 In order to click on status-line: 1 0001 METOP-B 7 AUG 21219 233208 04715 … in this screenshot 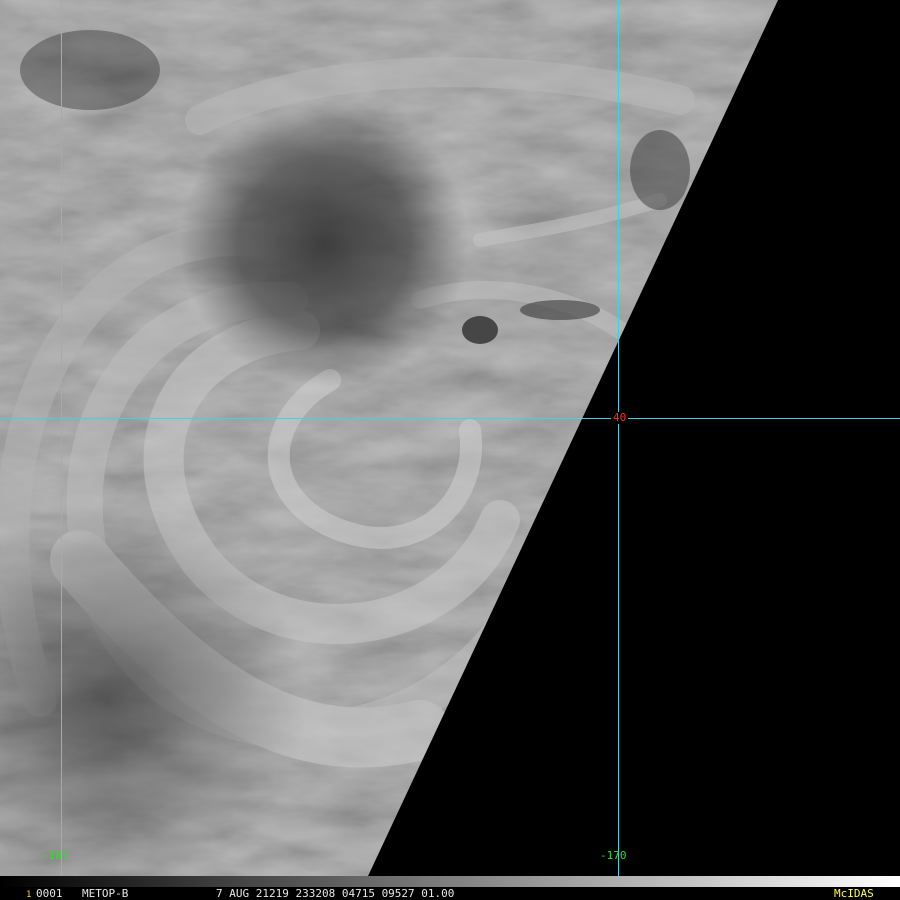, I will do `click(450, 893)`.